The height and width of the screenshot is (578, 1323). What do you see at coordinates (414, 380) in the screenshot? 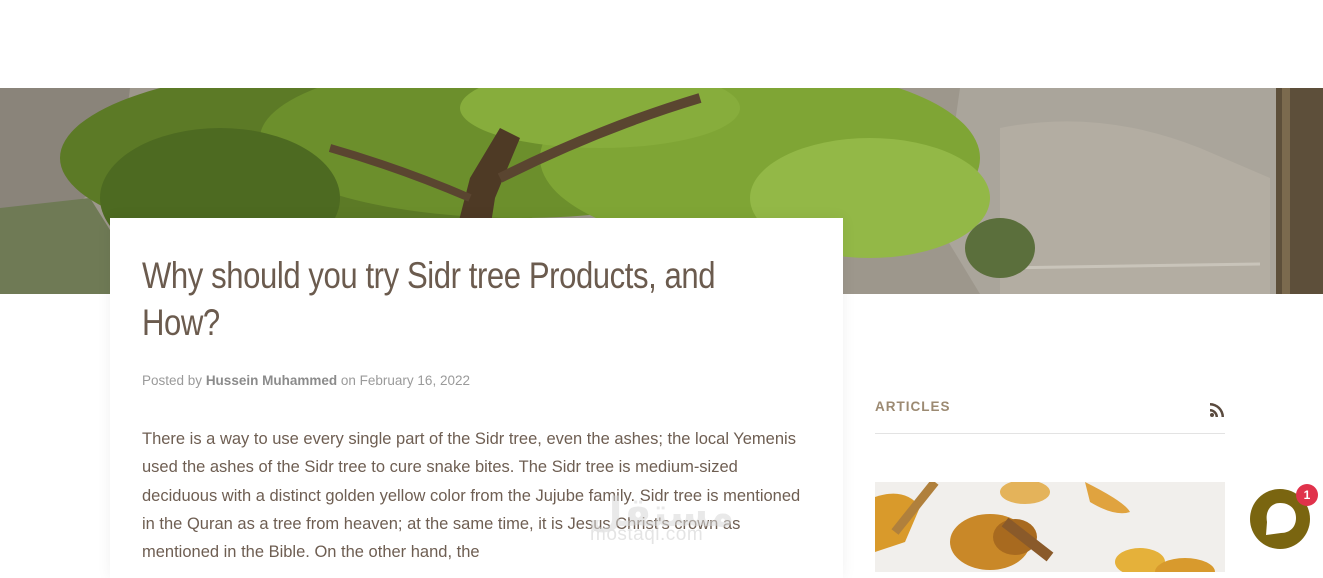
I see `publish-date: February 16, 2022` at bounding box center [414, 380].